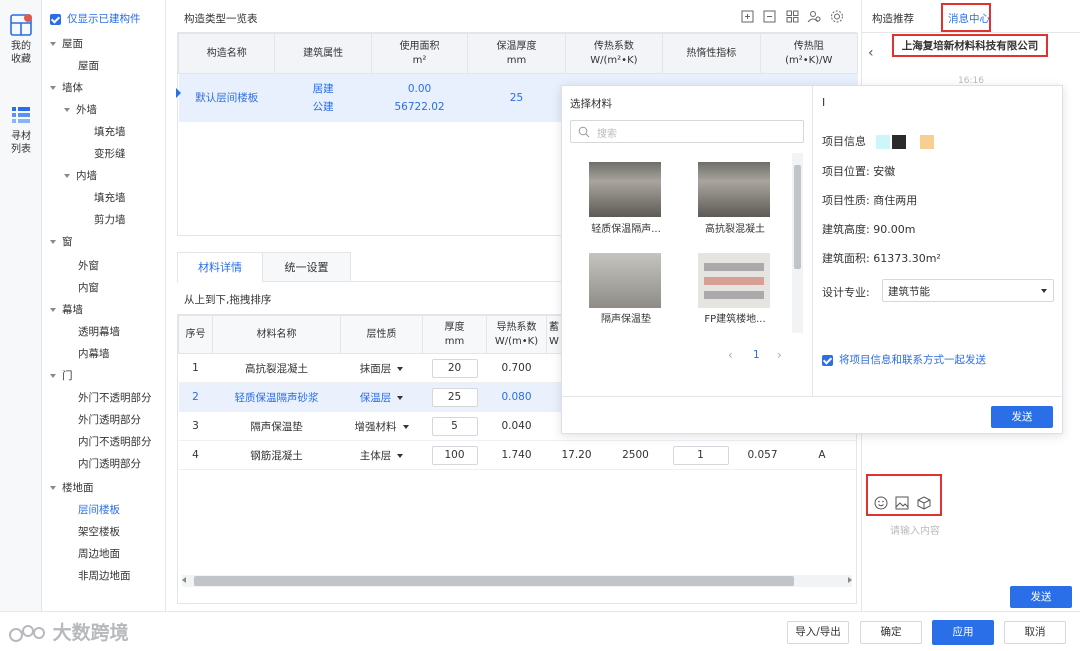 The height and width of the screenshot is (651, 1080). What do you see at coordinates (72, 44) in the screenshot?
I see `tree-node-label: 屋面` at bounding box center [72, 44].